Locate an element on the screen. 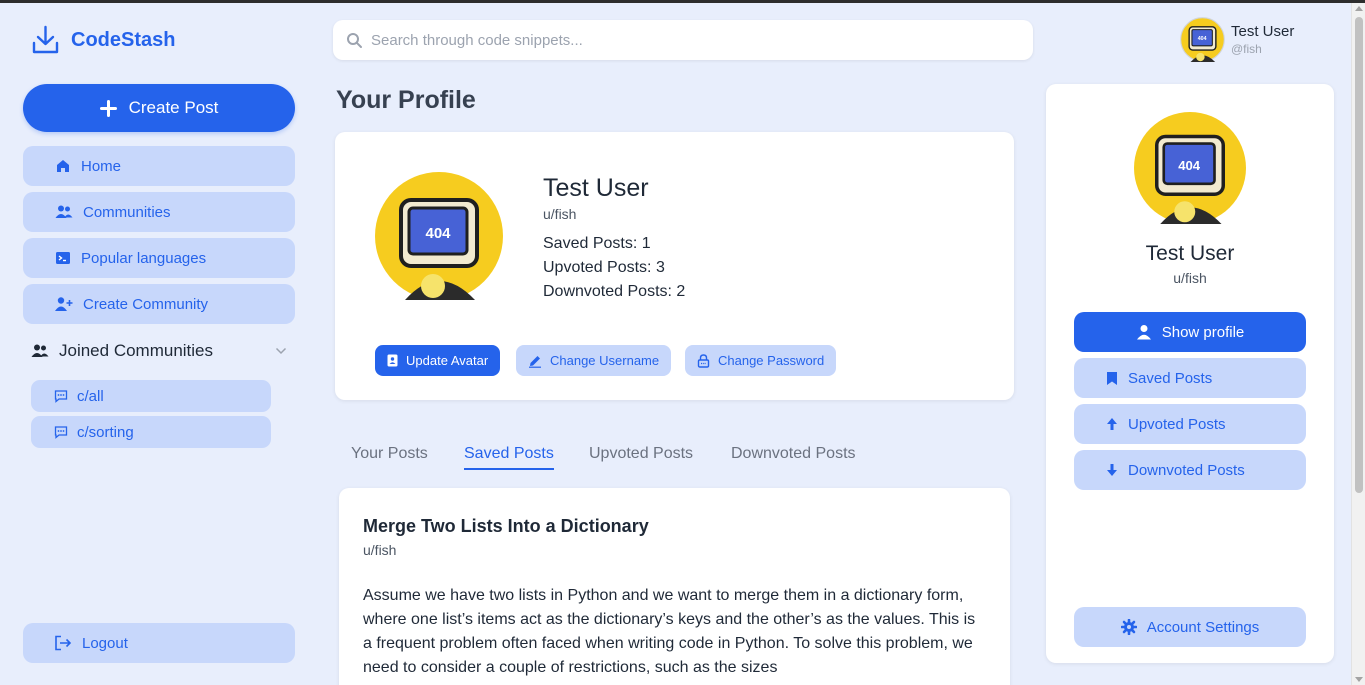 The image size is (1365, 685). search-bar is located at coordinates (683, 40).